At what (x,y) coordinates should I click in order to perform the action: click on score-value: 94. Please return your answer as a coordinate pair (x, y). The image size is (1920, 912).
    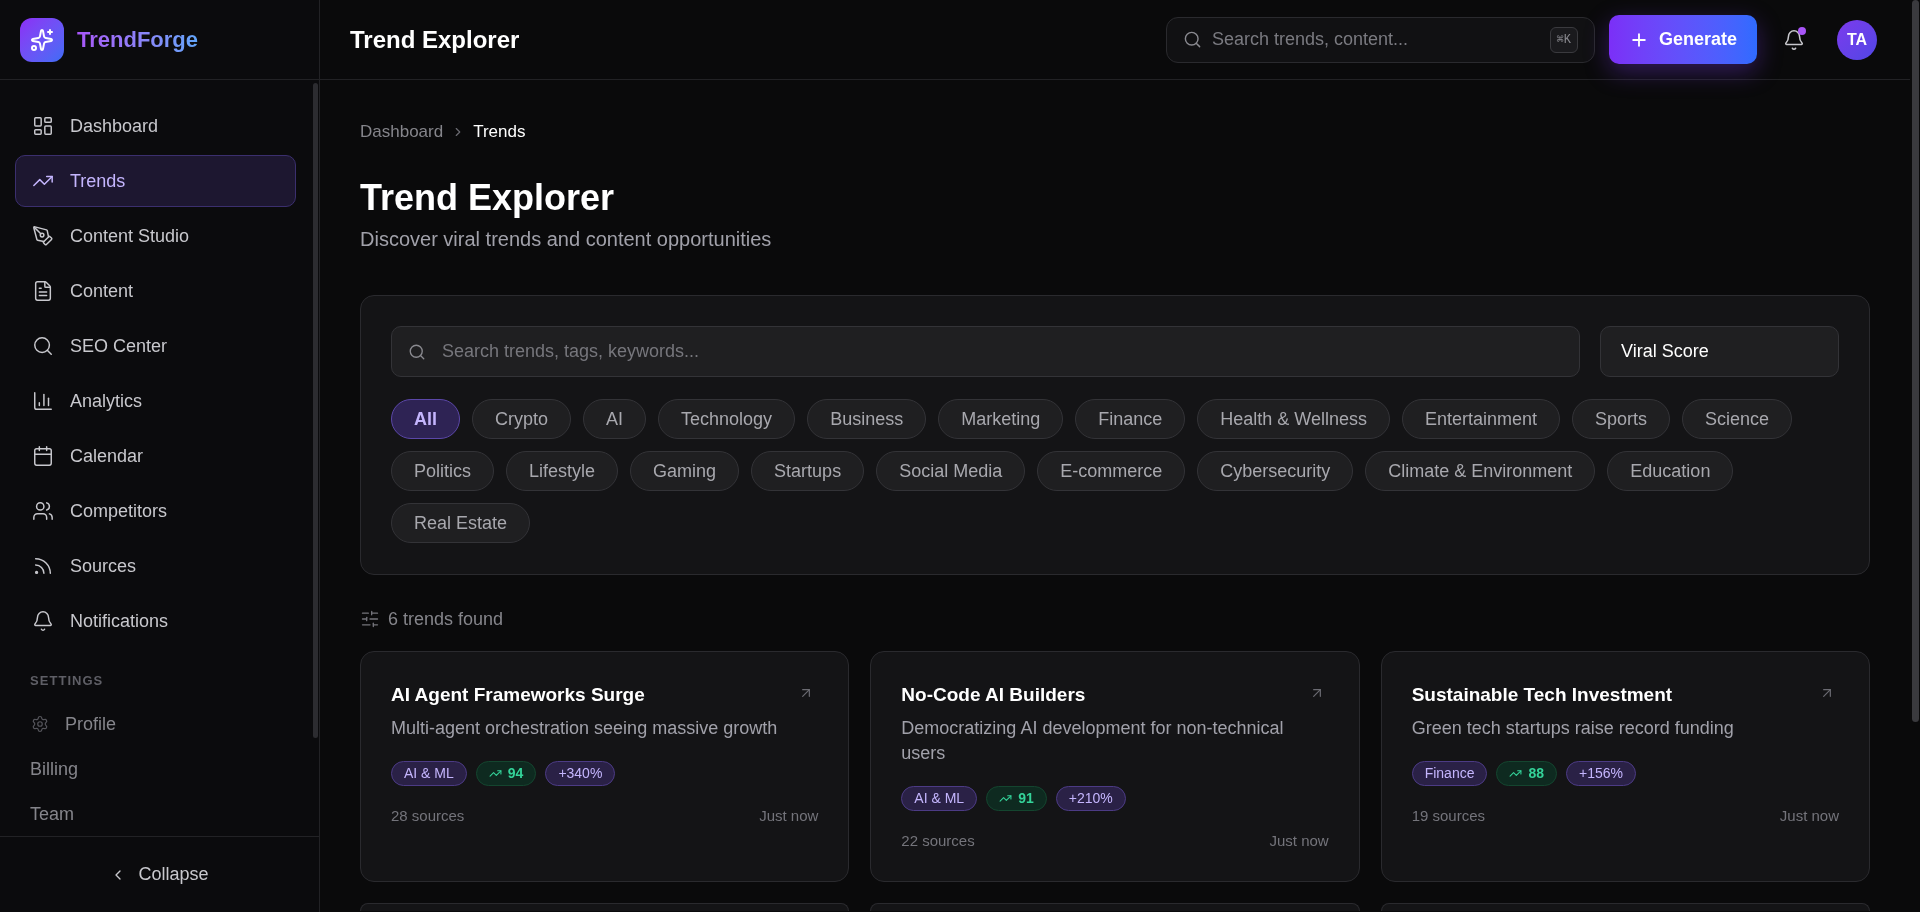
    Looking at the image, I should click on (515, 773).